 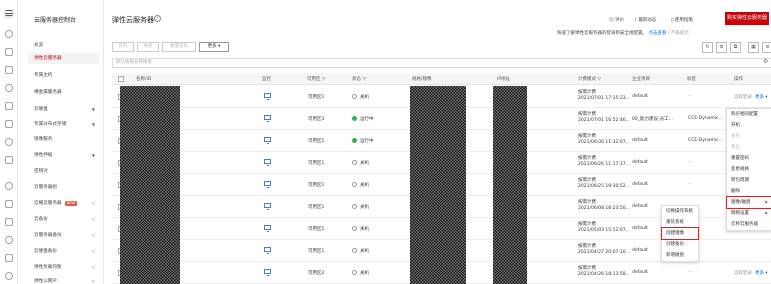 What do you see at coordinates (680, 33) in the screenshot?
I see `dismiss-notice-link: 不再提示` at bounding box center [680, 33].